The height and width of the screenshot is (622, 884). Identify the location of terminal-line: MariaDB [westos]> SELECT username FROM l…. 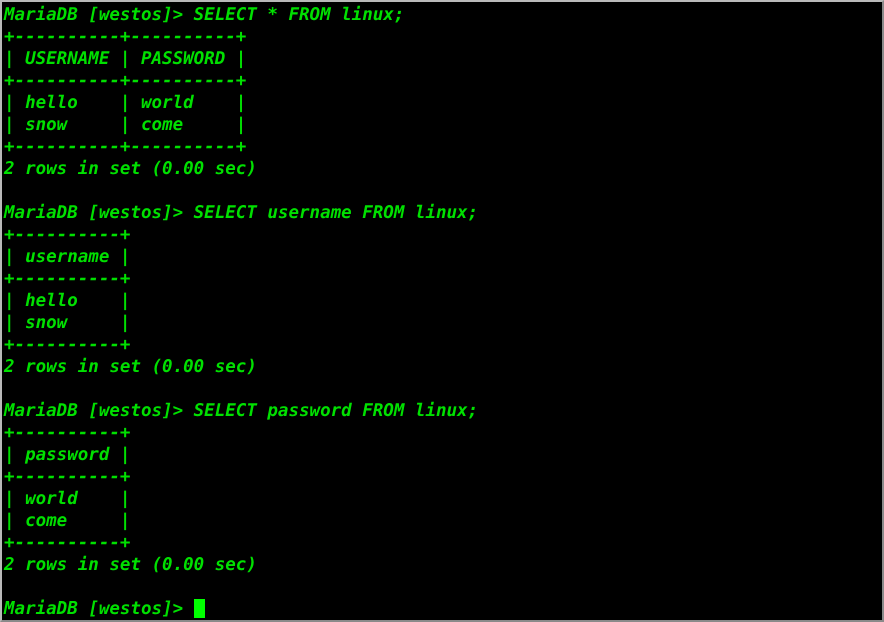
(241, 213).